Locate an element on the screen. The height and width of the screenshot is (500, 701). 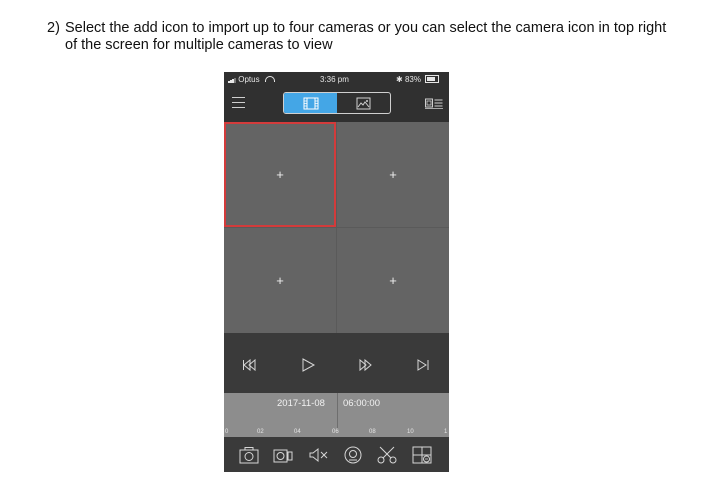
camera-grid: + + + + is located at coordinates (336, 227).